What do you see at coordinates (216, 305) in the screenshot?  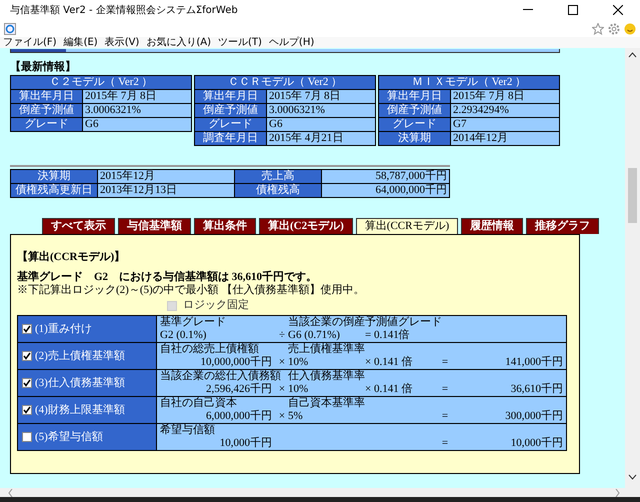 I see `checkbox-label: ロジック固定` at bounding box center [216, 305].